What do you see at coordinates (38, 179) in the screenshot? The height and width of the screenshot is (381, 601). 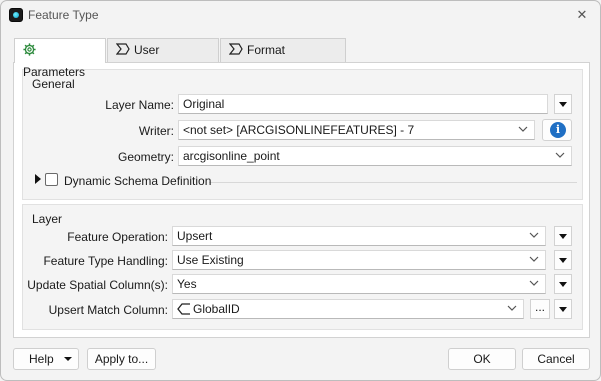 I see `expand-arrow-icon` at bounding box center [38, 179].